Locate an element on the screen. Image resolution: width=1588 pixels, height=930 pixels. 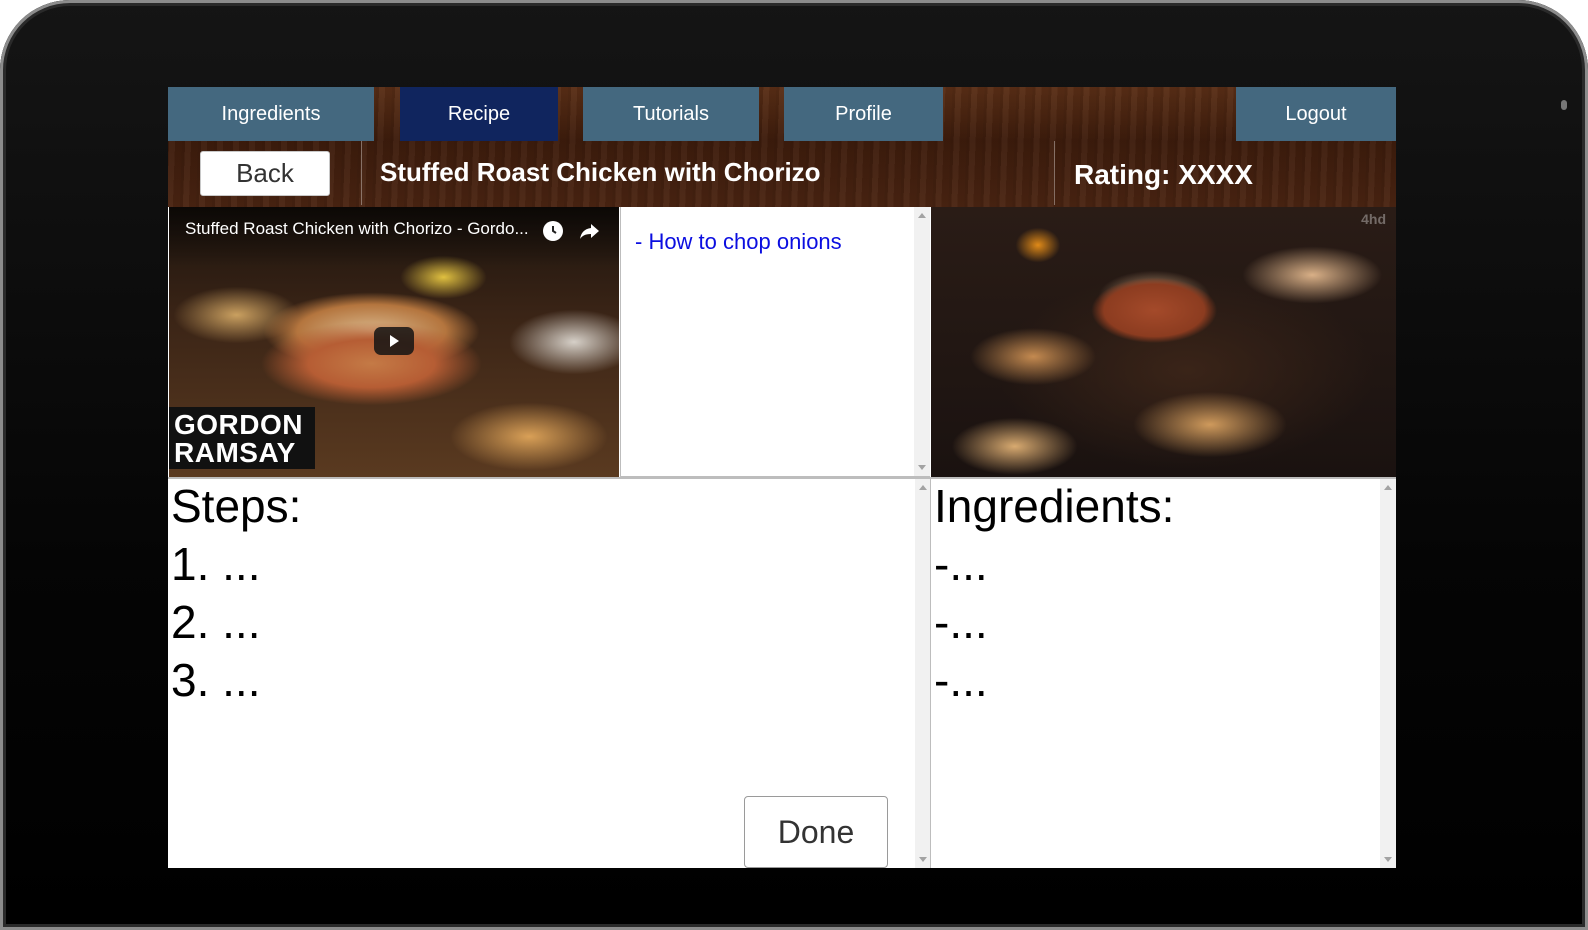
ingredients-heading: Ingredients: is located at coordinates (1054, 506).